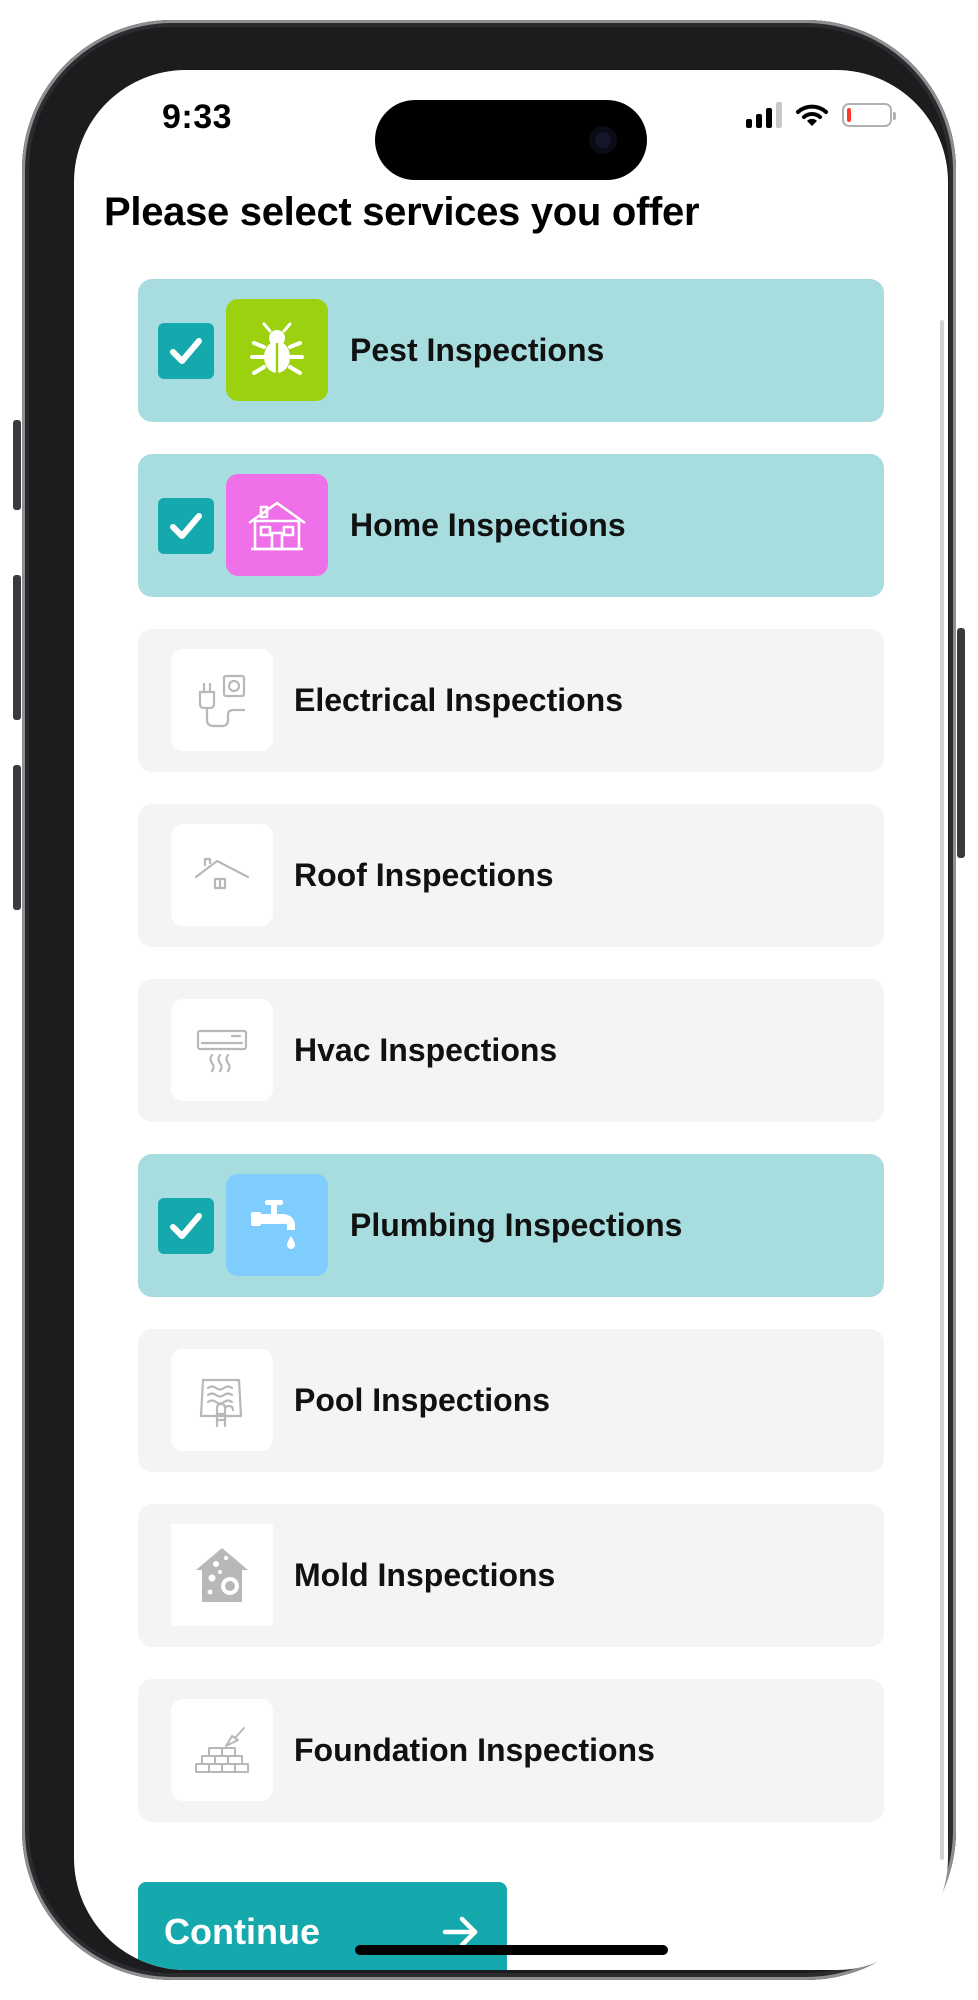  Describe the element at coordinates (425, 1575) in the screenshot. I see `service-label: Mold Inspections` at that location.